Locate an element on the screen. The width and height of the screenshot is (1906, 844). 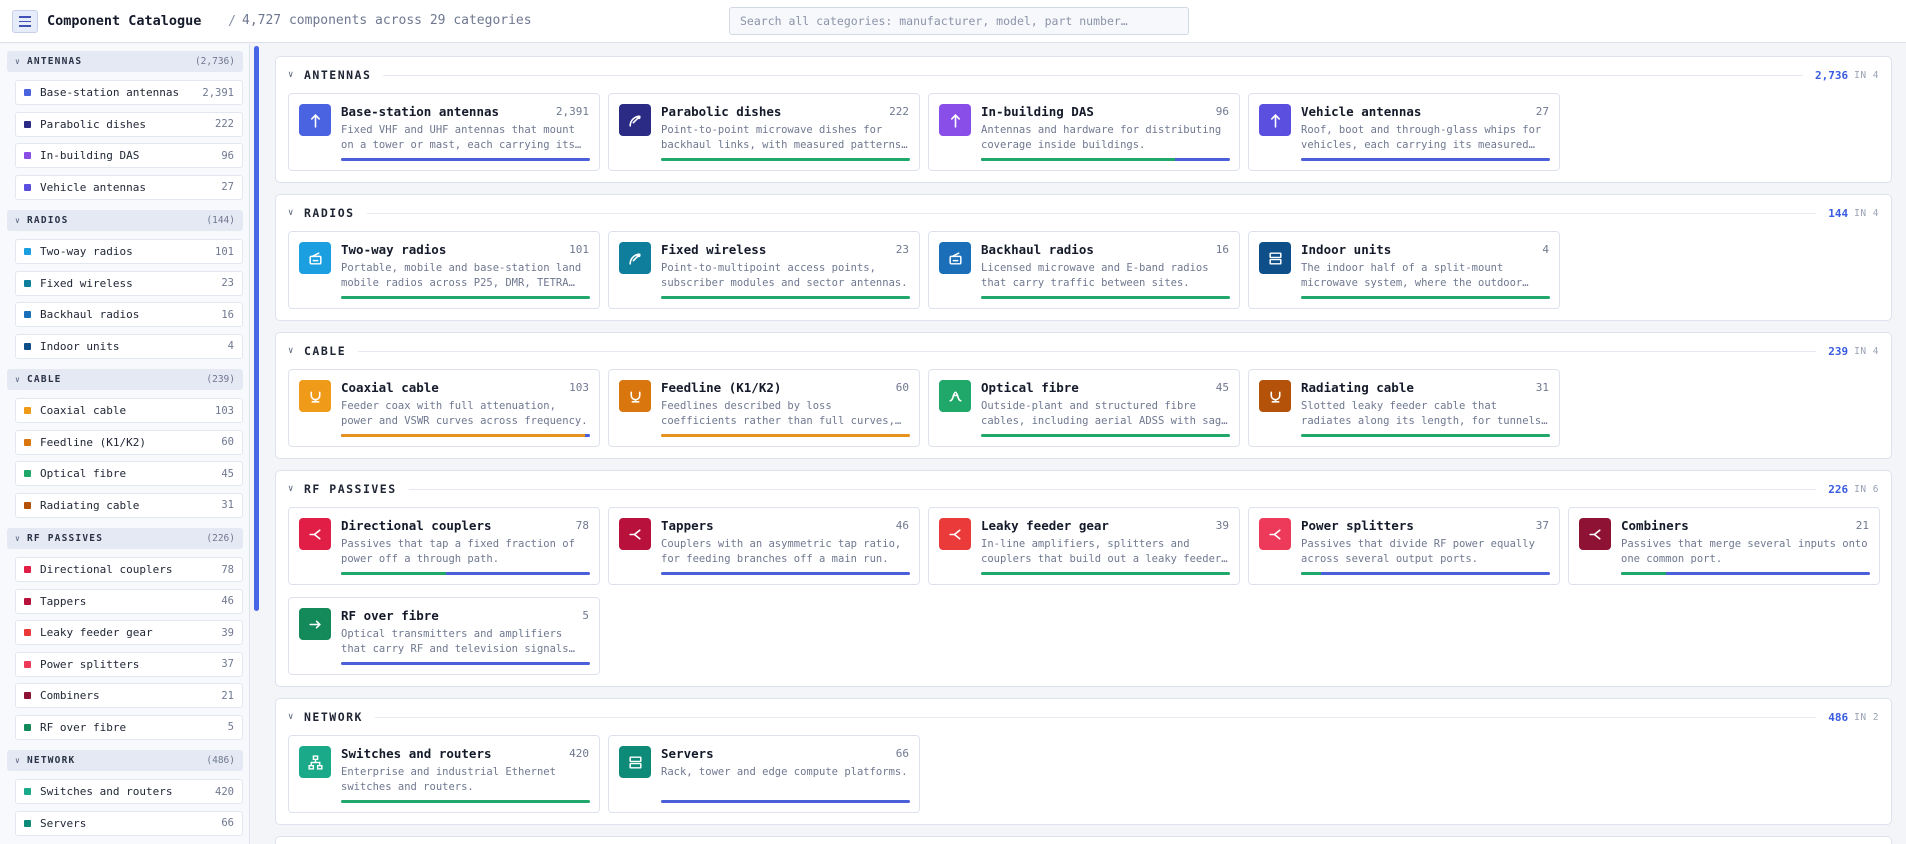
sidebar-item-count: 16 is located at coordinates (227, 314).